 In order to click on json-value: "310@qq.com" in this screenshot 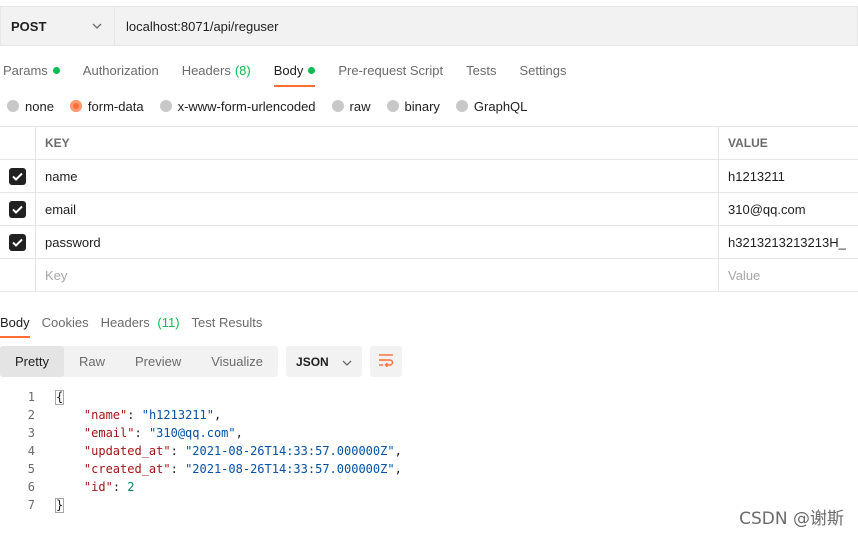, I will do `click(192, 433)`.